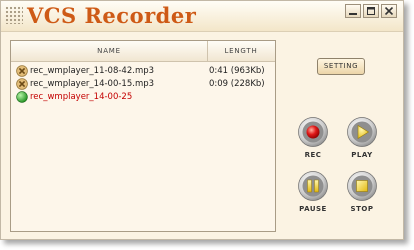 The image size is (414, 250). I want to click on minimize-button, so click(353, 11).